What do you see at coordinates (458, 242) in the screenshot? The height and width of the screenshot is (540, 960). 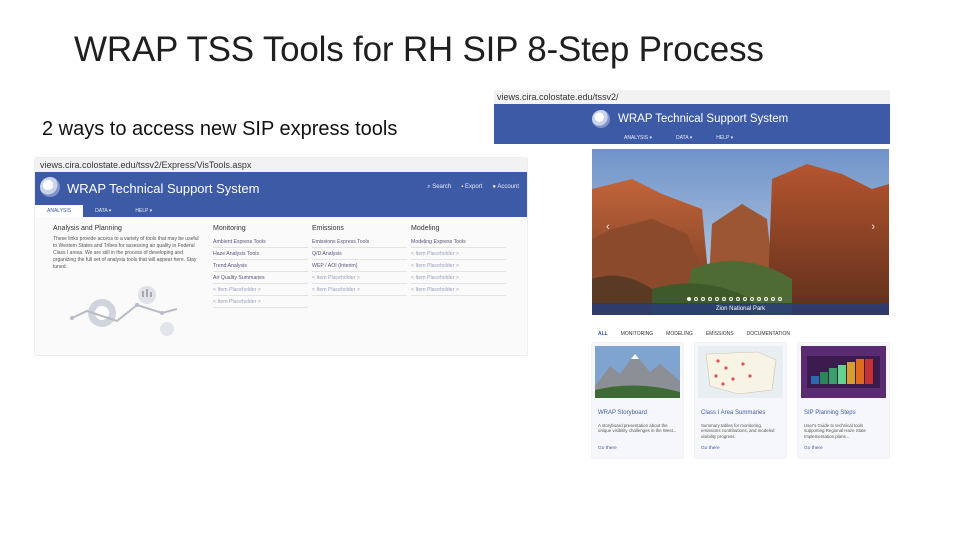 I see `modeling-link: Modeling Express Tools` at bounding box center [458, 242].